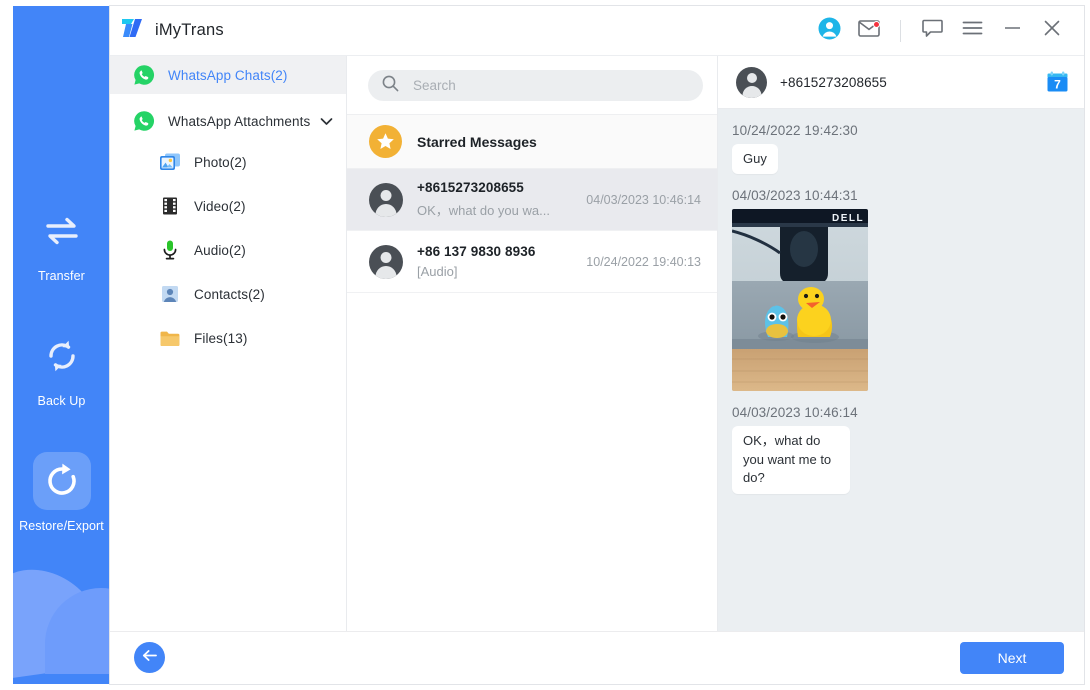 Image resolution: width=1090 pixels, height=690 pixels. I want to click on account-avatar-icon, so click(829, 31).